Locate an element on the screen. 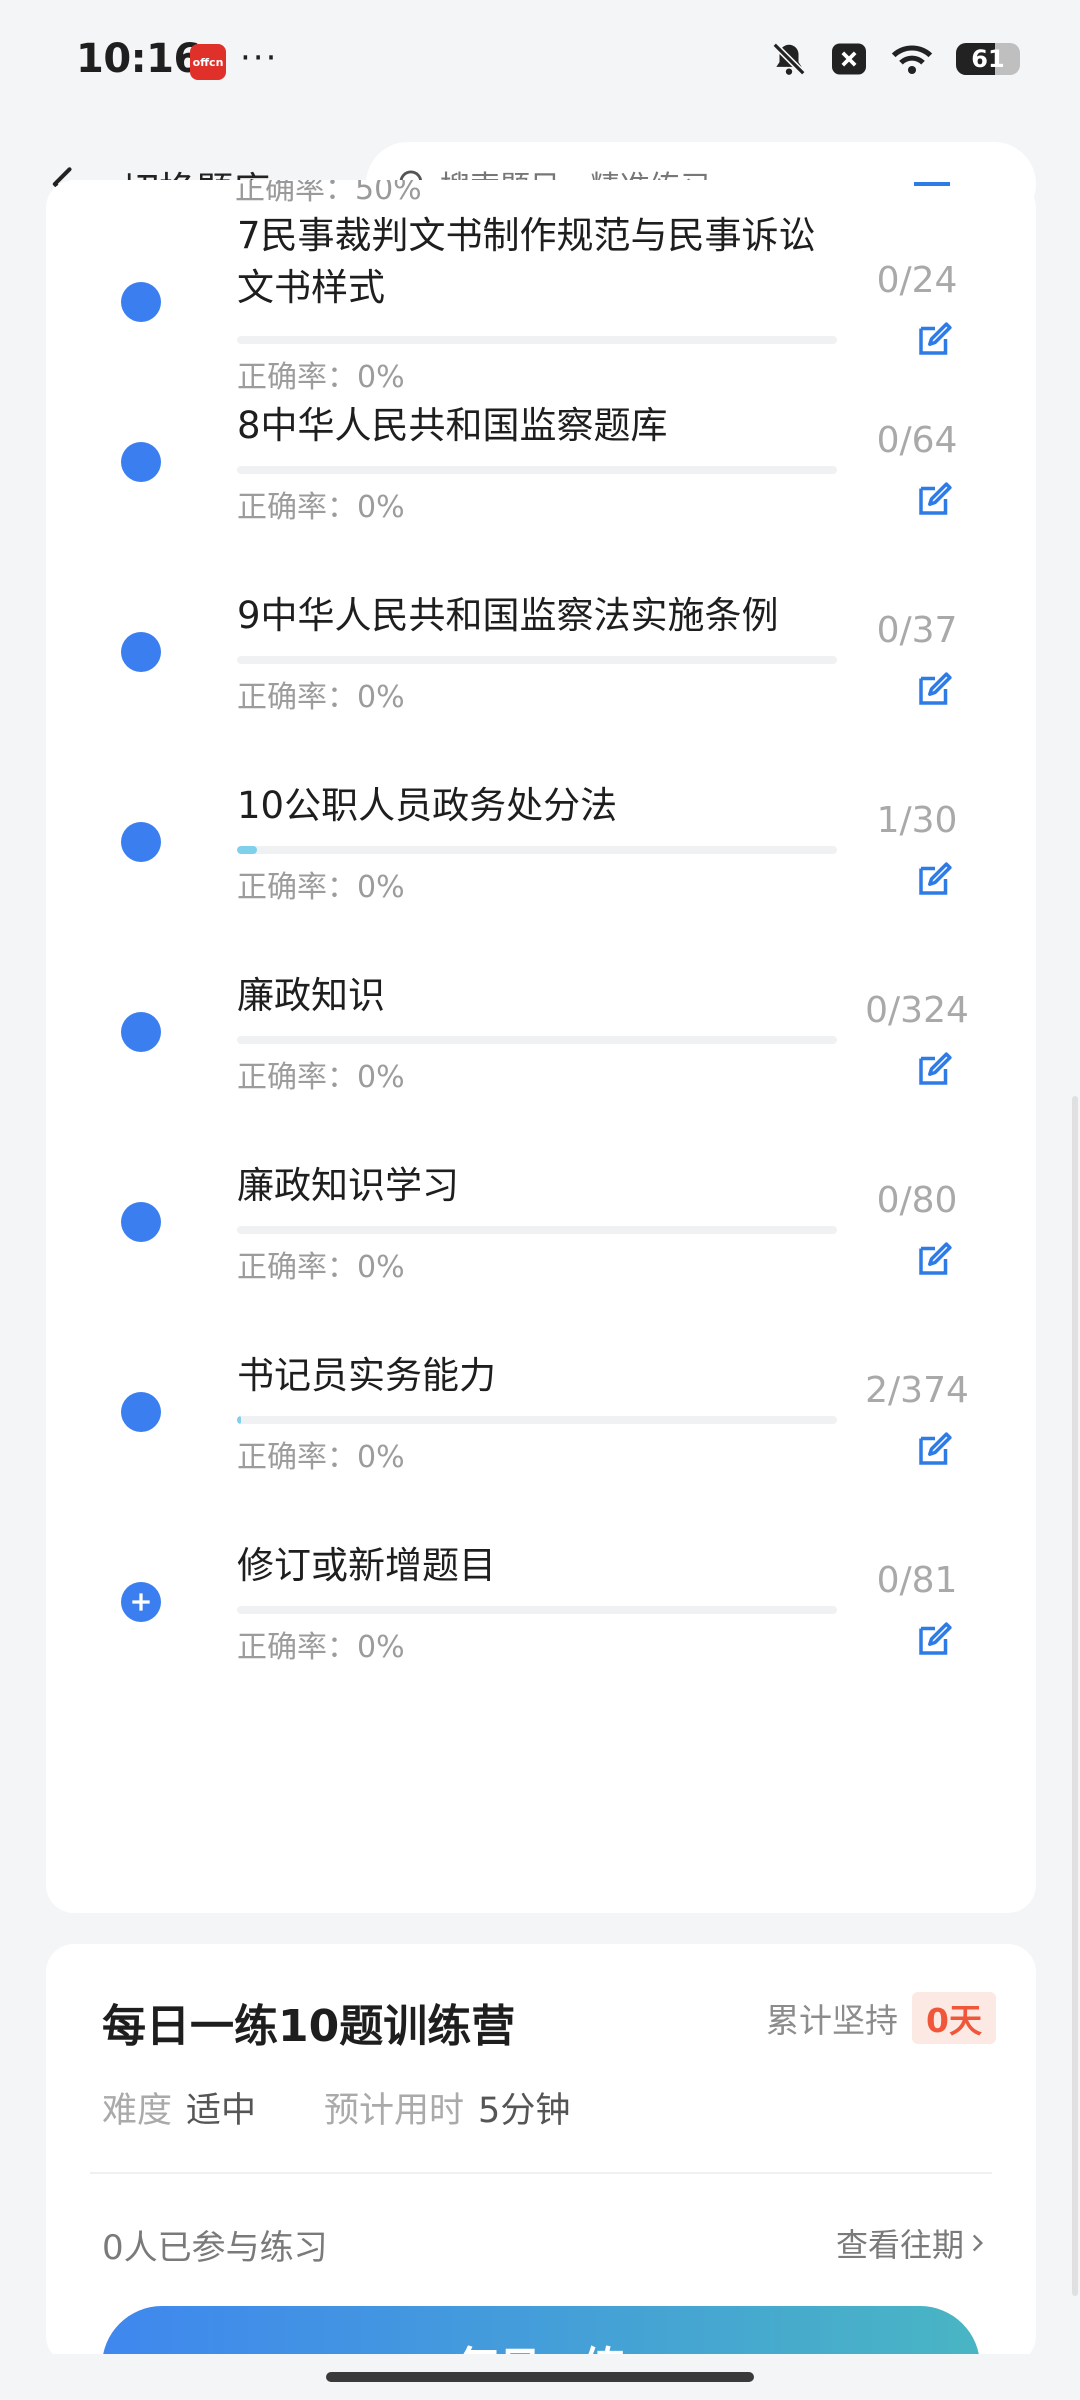  status-time: 10:16 is located at coordinates (138, 59).